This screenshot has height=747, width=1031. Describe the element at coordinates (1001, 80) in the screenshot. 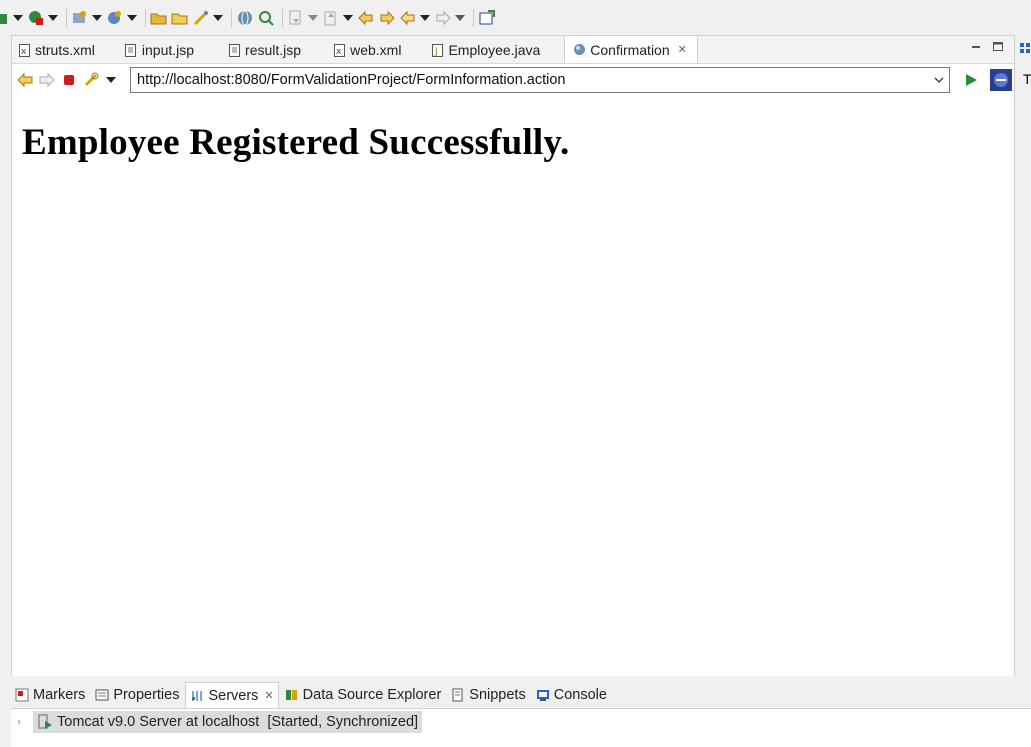

I see `eclipse-browser-icon` at that location.